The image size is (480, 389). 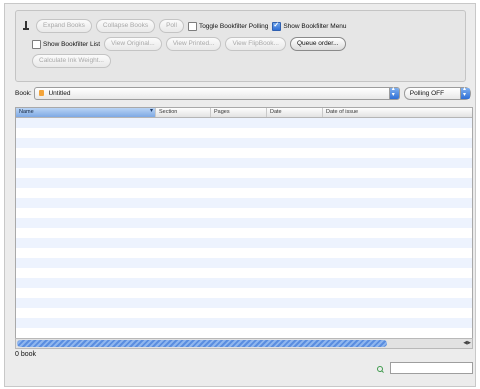 I want to click on horizontal-scrollbar: ◀▶, so click(x=244, y=343).